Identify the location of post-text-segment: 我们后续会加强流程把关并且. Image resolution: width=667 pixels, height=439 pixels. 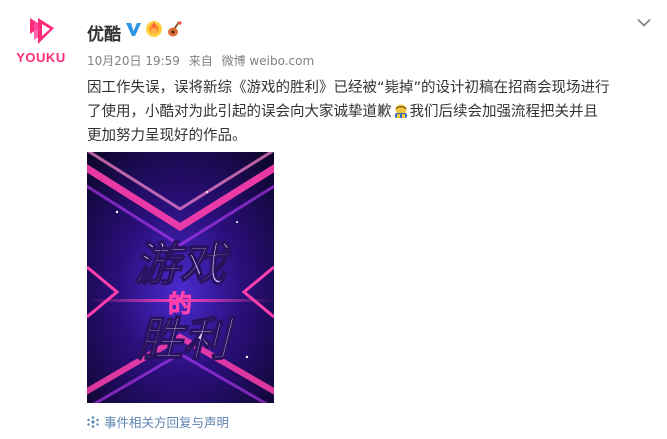
(504, 112).